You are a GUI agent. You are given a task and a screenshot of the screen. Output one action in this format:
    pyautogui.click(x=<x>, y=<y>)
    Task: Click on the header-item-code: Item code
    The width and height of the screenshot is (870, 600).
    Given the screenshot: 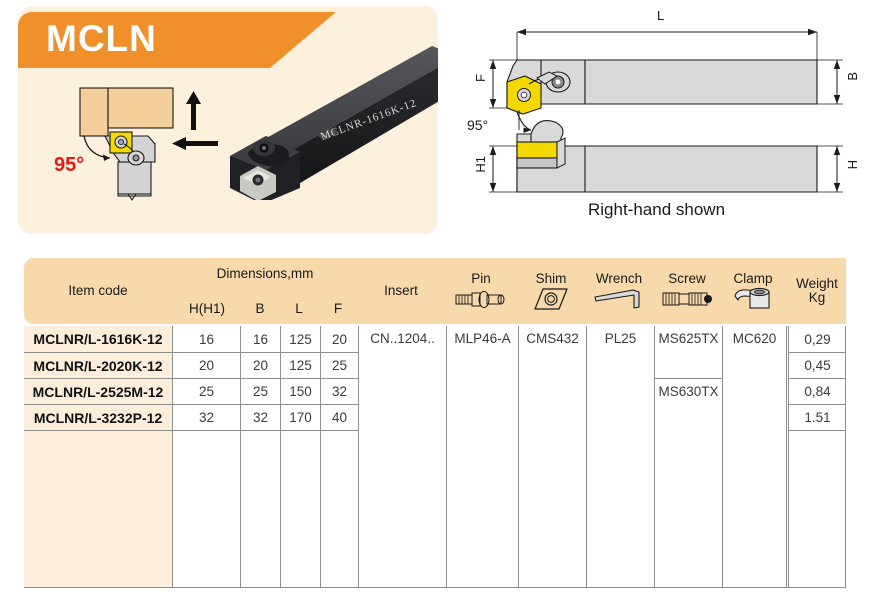 What is the action you would take?
    pyautogui.click(x=98, y=291)
    